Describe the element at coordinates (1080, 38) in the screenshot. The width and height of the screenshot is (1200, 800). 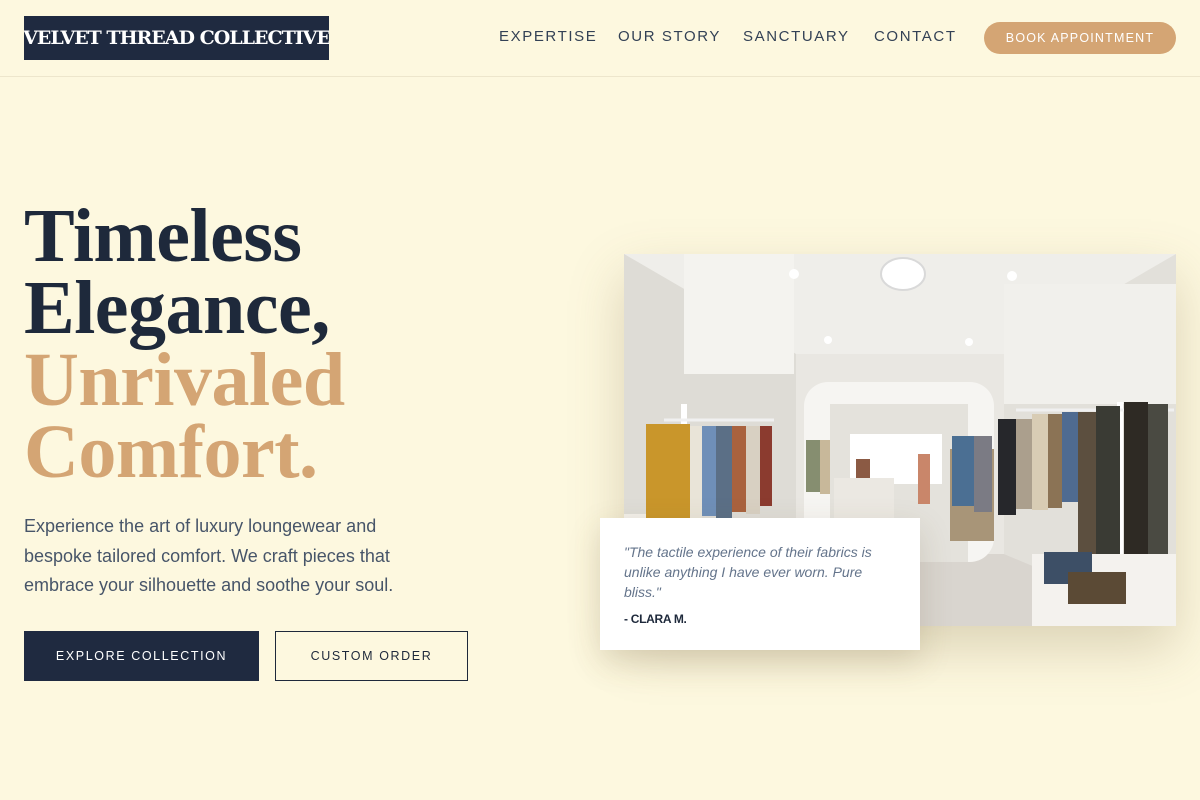
I see `book-appointment-button: BOOK APPOINTMENT` at that location.